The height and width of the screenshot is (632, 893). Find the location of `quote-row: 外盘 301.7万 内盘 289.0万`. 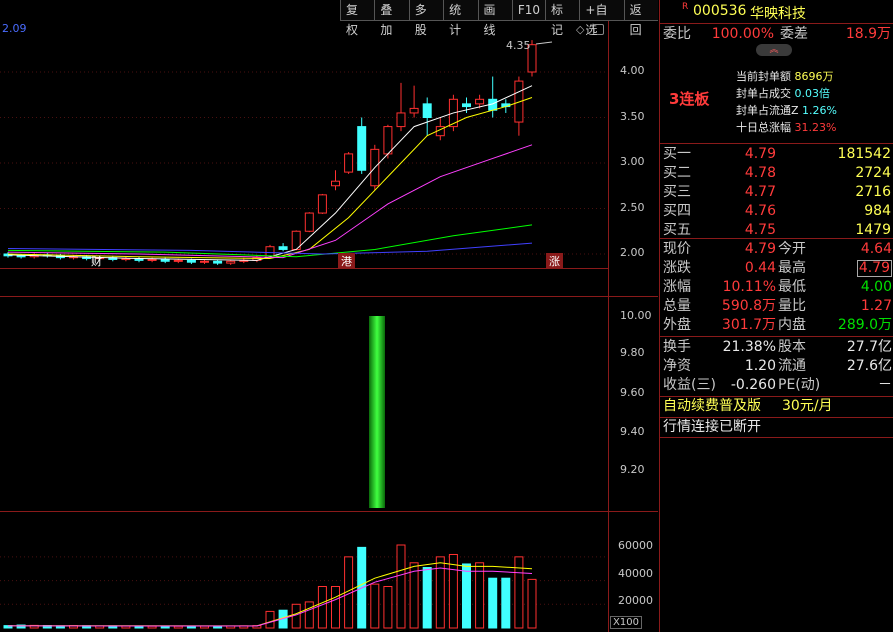

quote-row: 外盘 301.7万 内盘 289.0万 is located at coordinates (776, 325).